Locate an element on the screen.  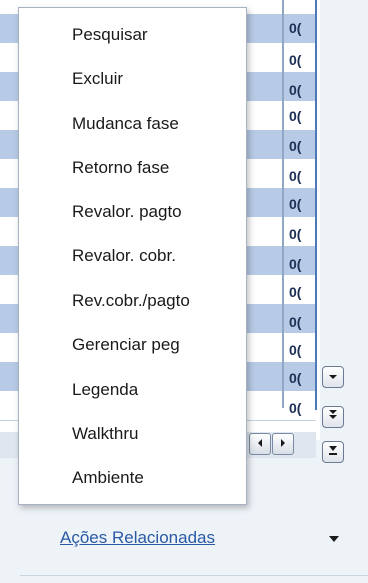
menu-item-revalor-pagto: Revalor. pagto is located at coordinates (127, 212).